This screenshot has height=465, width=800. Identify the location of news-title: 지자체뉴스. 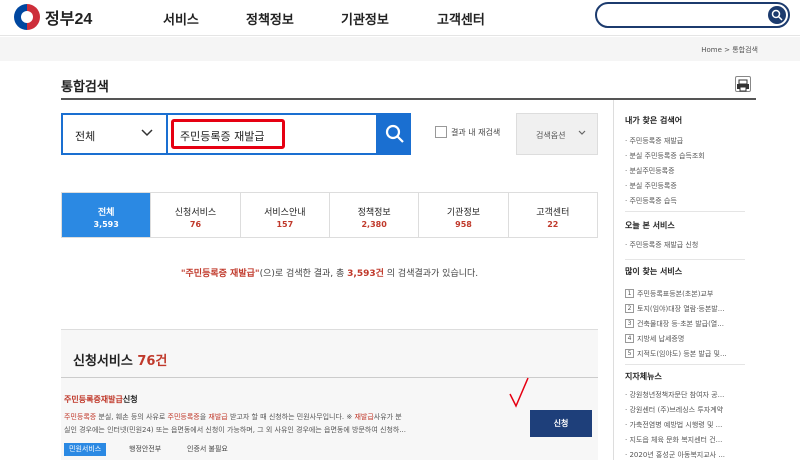
(643, 376).